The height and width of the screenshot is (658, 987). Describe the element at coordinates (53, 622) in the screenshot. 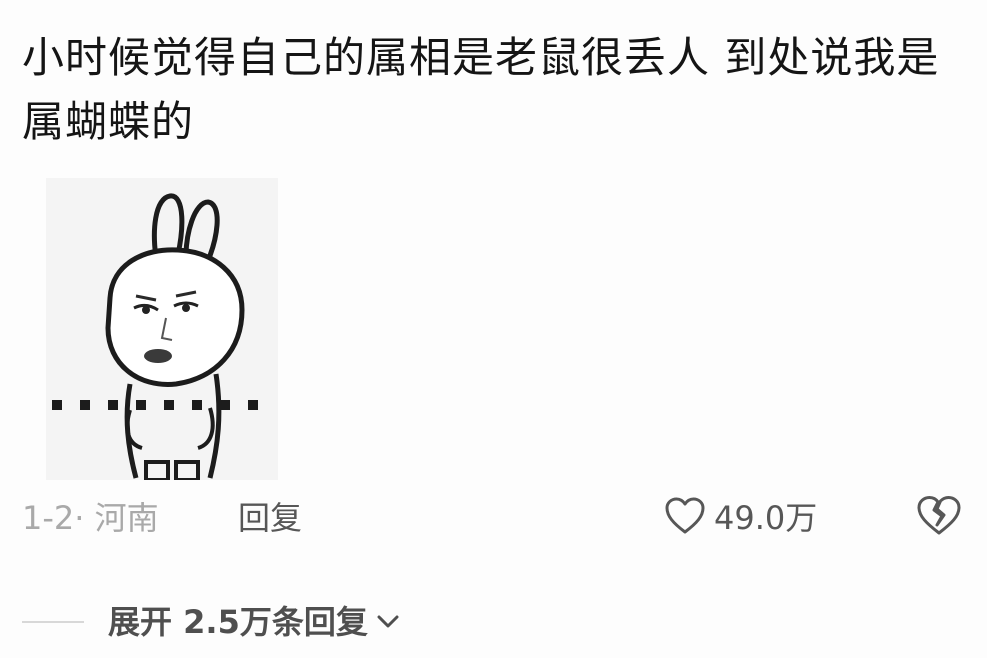

I see `divider-line` at that location.